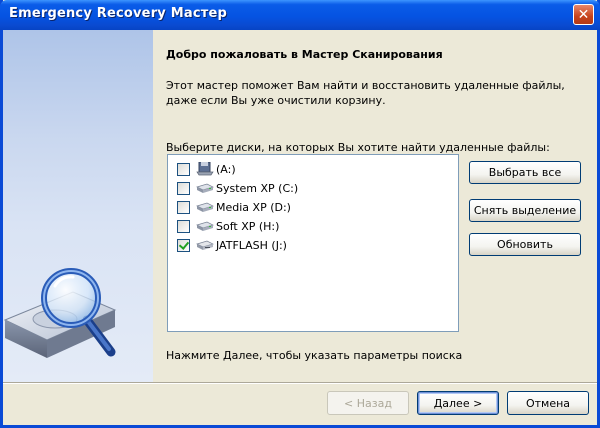 The image size is (600, 428). I want to click on drive-checkbox-d, so click(183, 207).